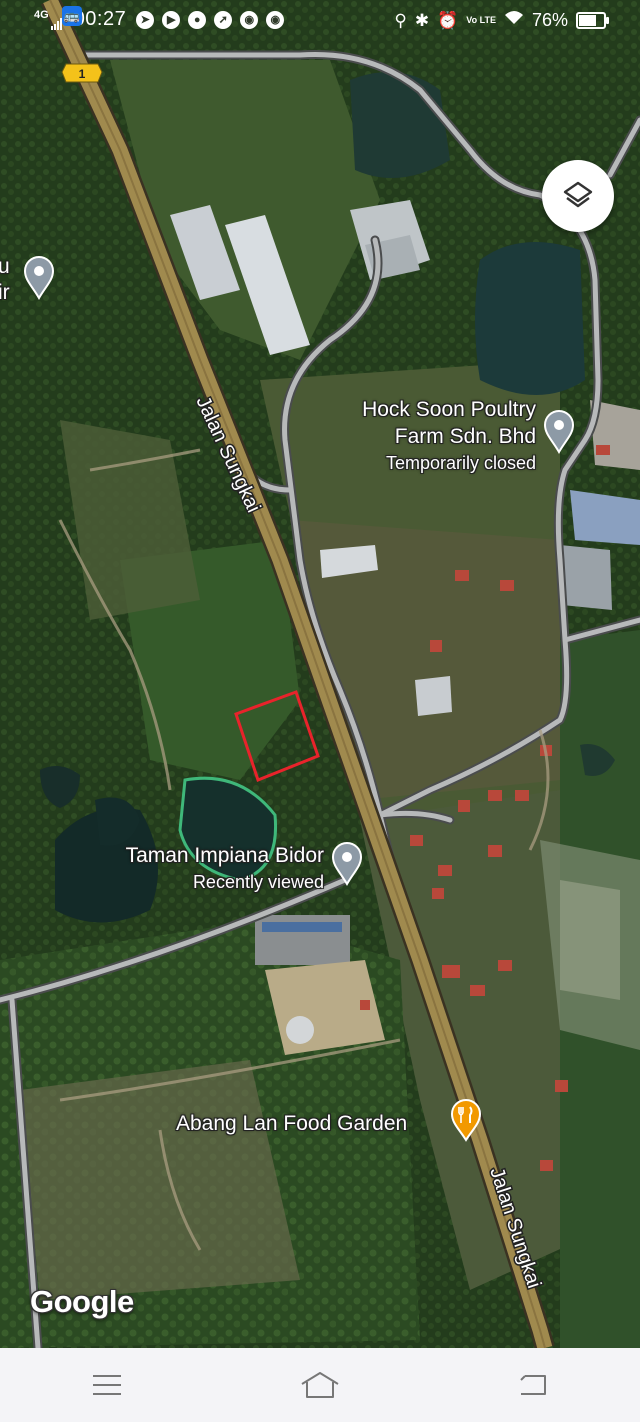  What do you see at coordinates (592, 20) in the screenshot?
I see `battery-icon` at bounding box center [592, 20].